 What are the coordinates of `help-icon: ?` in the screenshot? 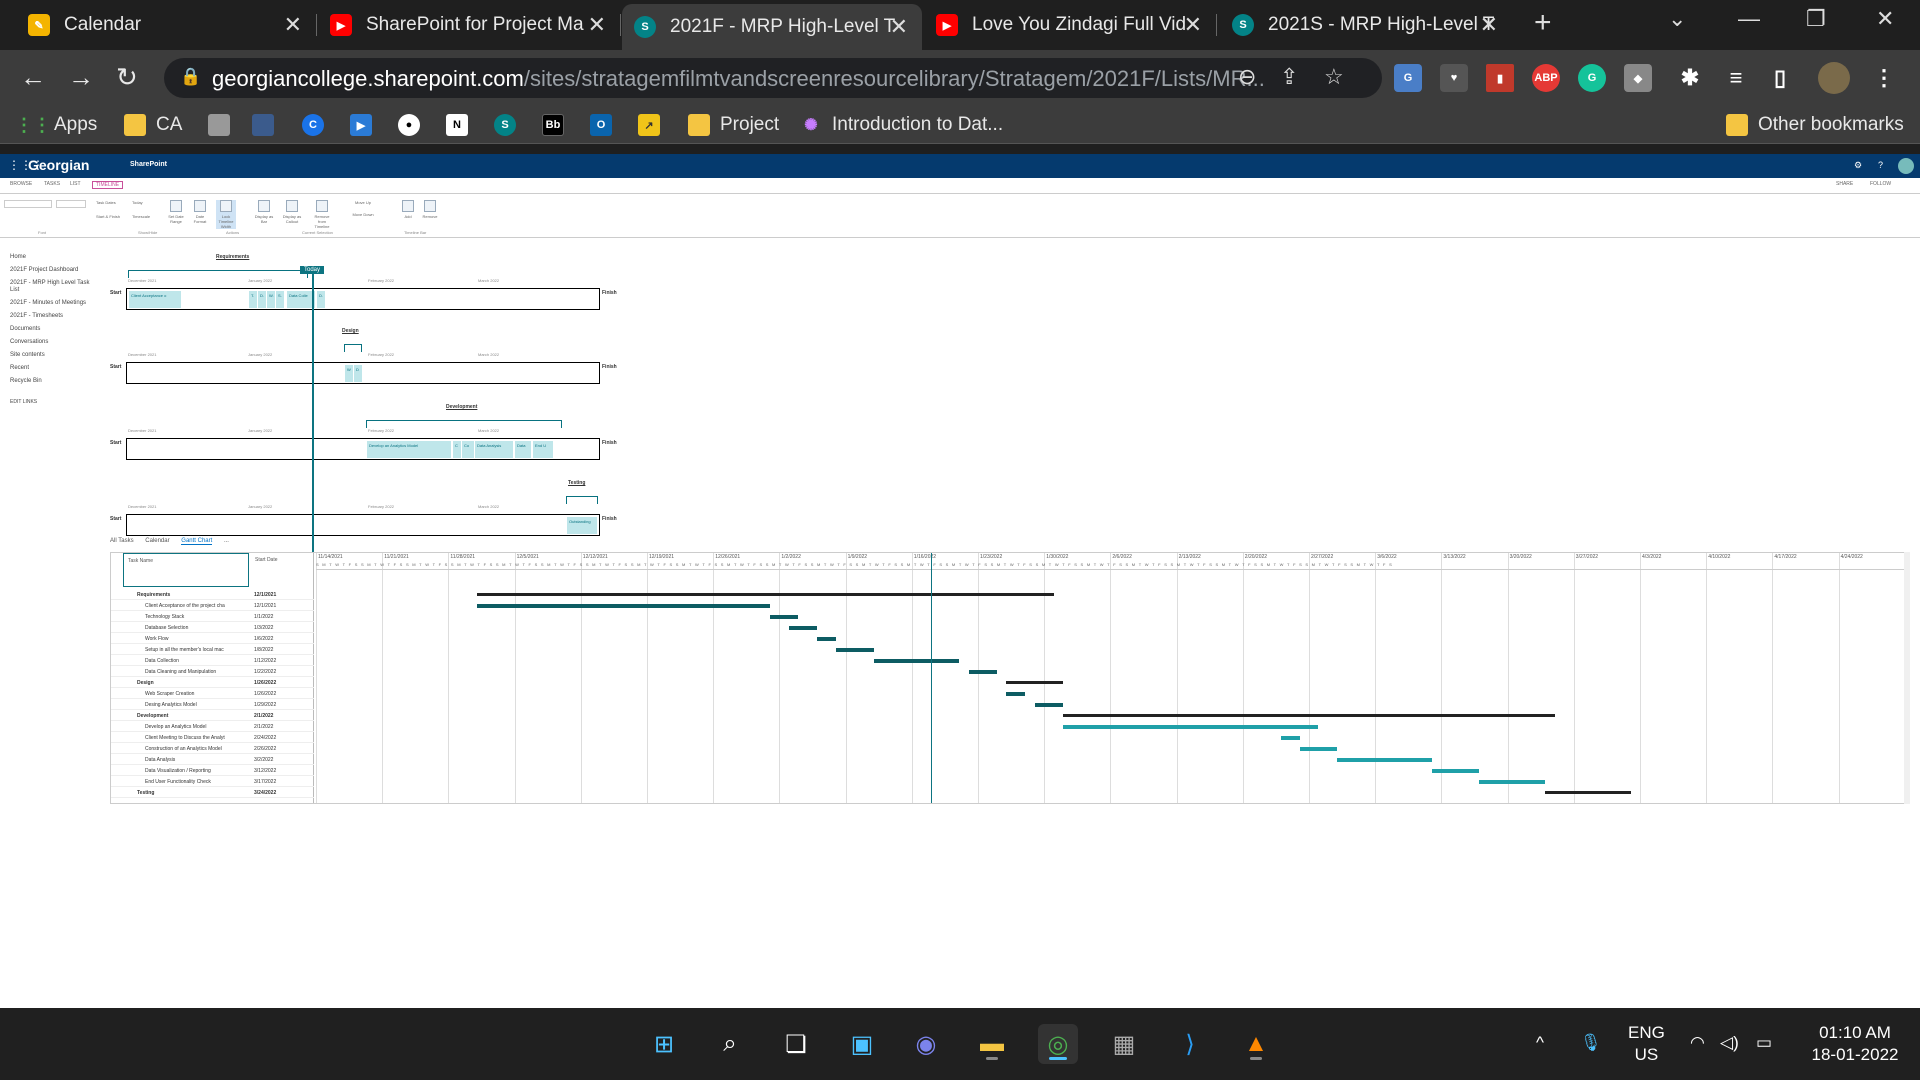 It's located at (1880, 165).